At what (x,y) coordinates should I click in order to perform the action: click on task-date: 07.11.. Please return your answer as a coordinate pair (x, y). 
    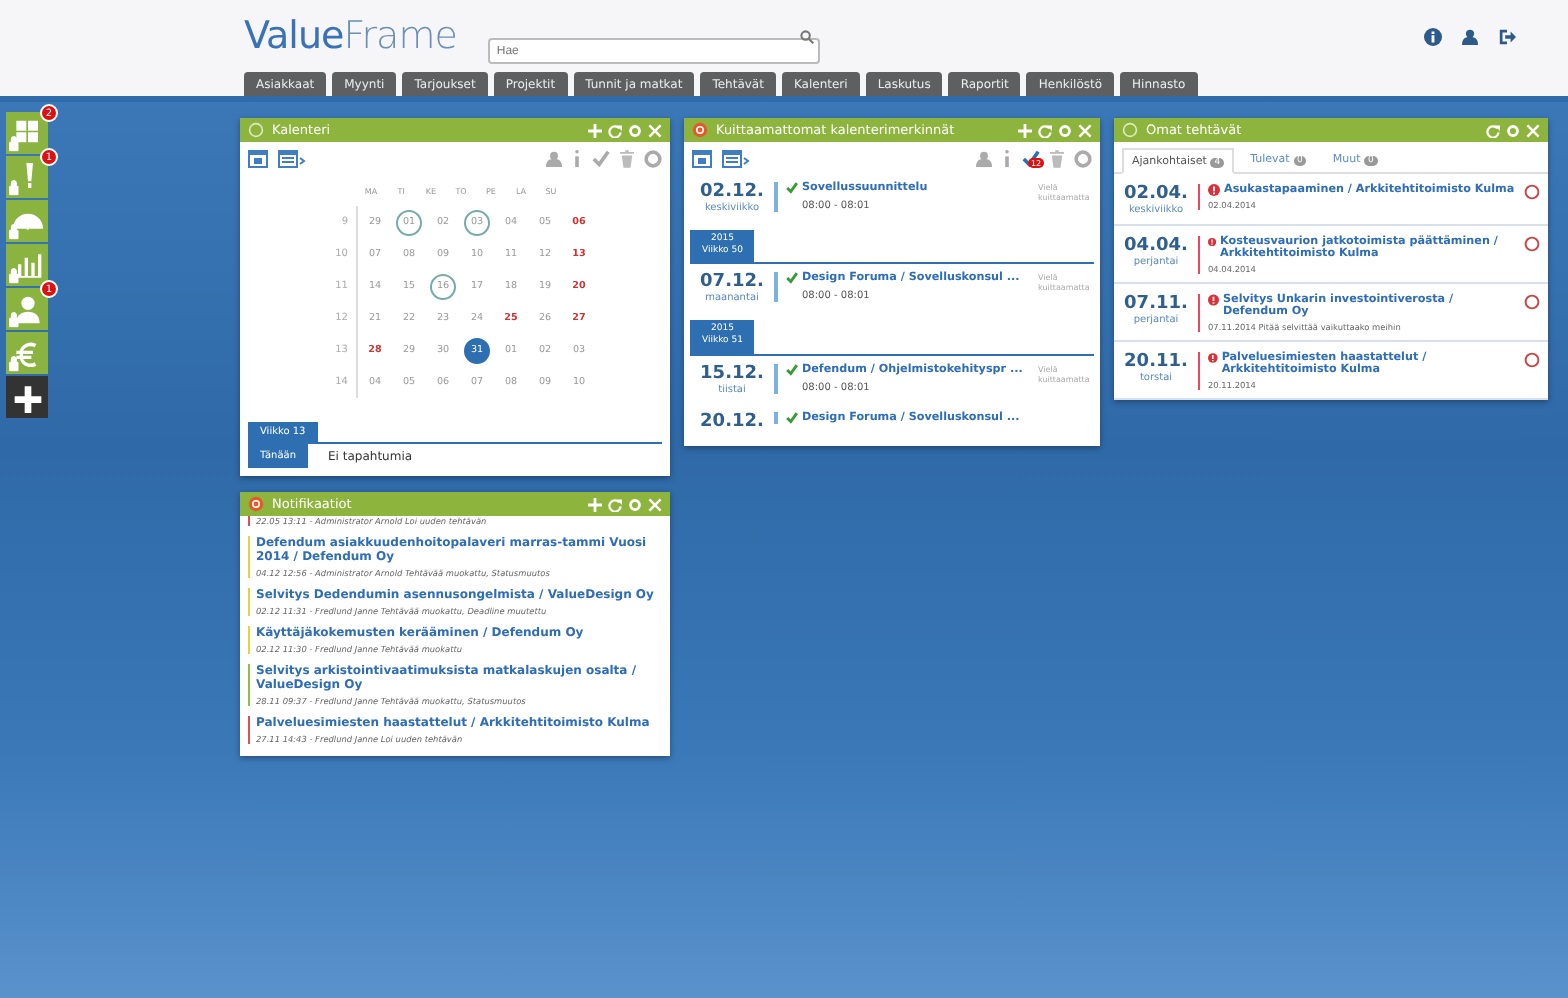
    Looking at the image, I should click on (1156, 304).